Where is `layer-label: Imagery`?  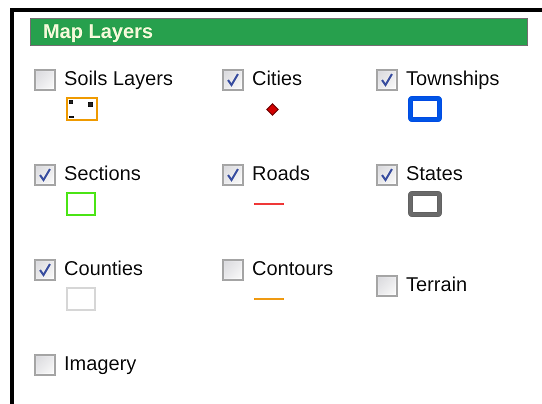
layer-label: Imagery is located at coordinates (100, 364).